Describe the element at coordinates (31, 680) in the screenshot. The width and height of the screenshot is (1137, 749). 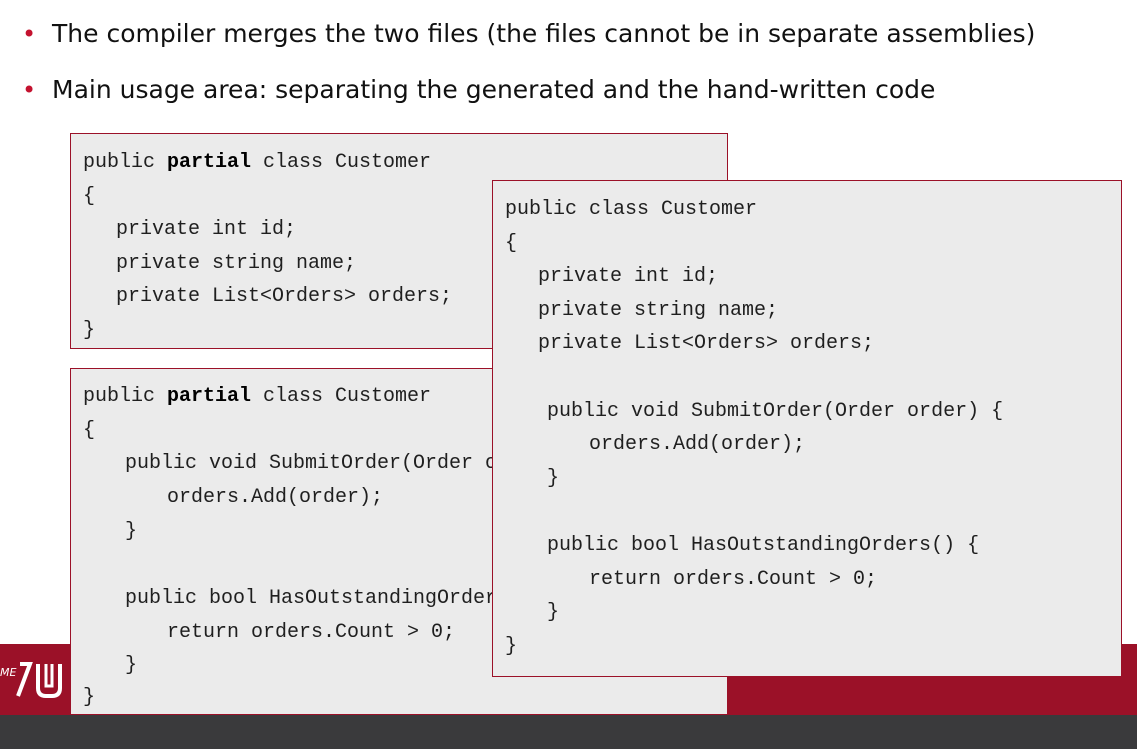
I see `university-logo-icon: ME` at that location.